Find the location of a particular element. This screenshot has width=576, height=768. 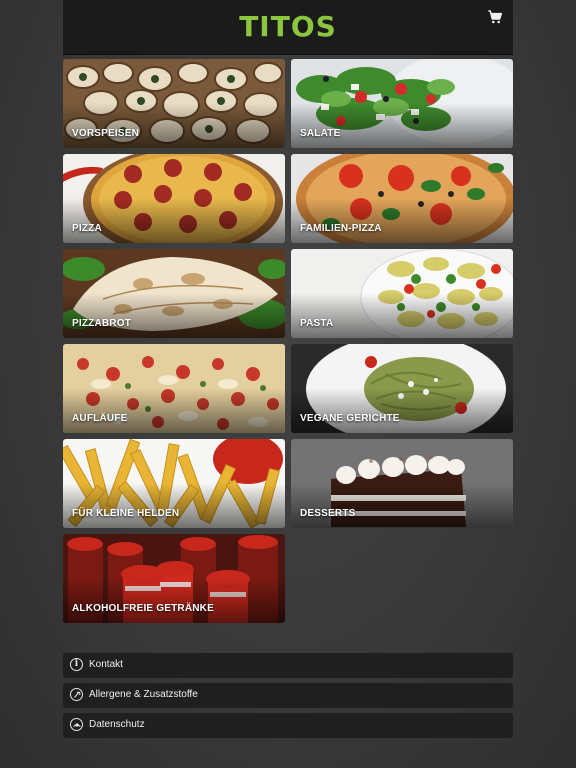

category-label: AUFLÄUFE is located at coordinates (100, 418).